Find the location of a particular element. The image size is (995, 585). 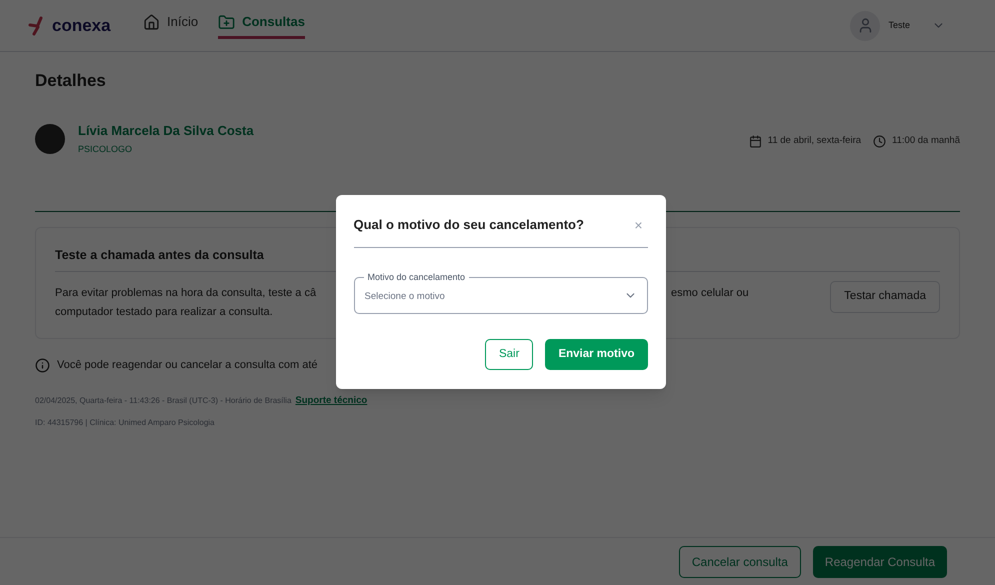

logo-text: conexa is located at coordinates (81, 25).